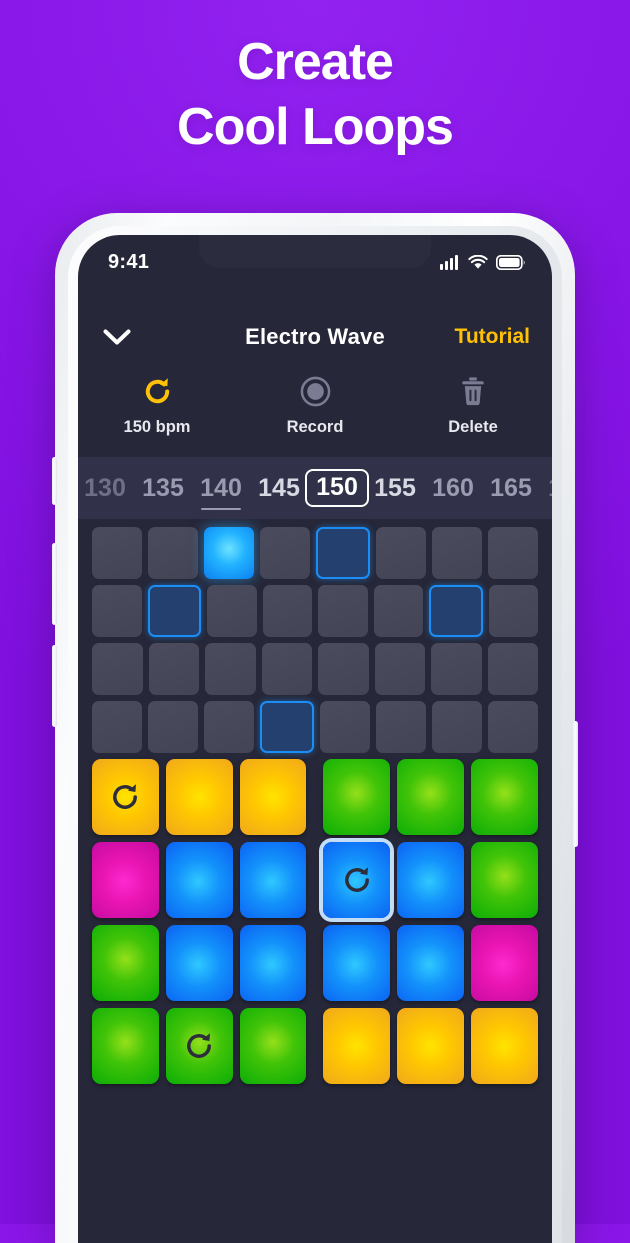 The image size is (630, 1243). I want to click on pad-r1-c4-green, so click(357, 797).